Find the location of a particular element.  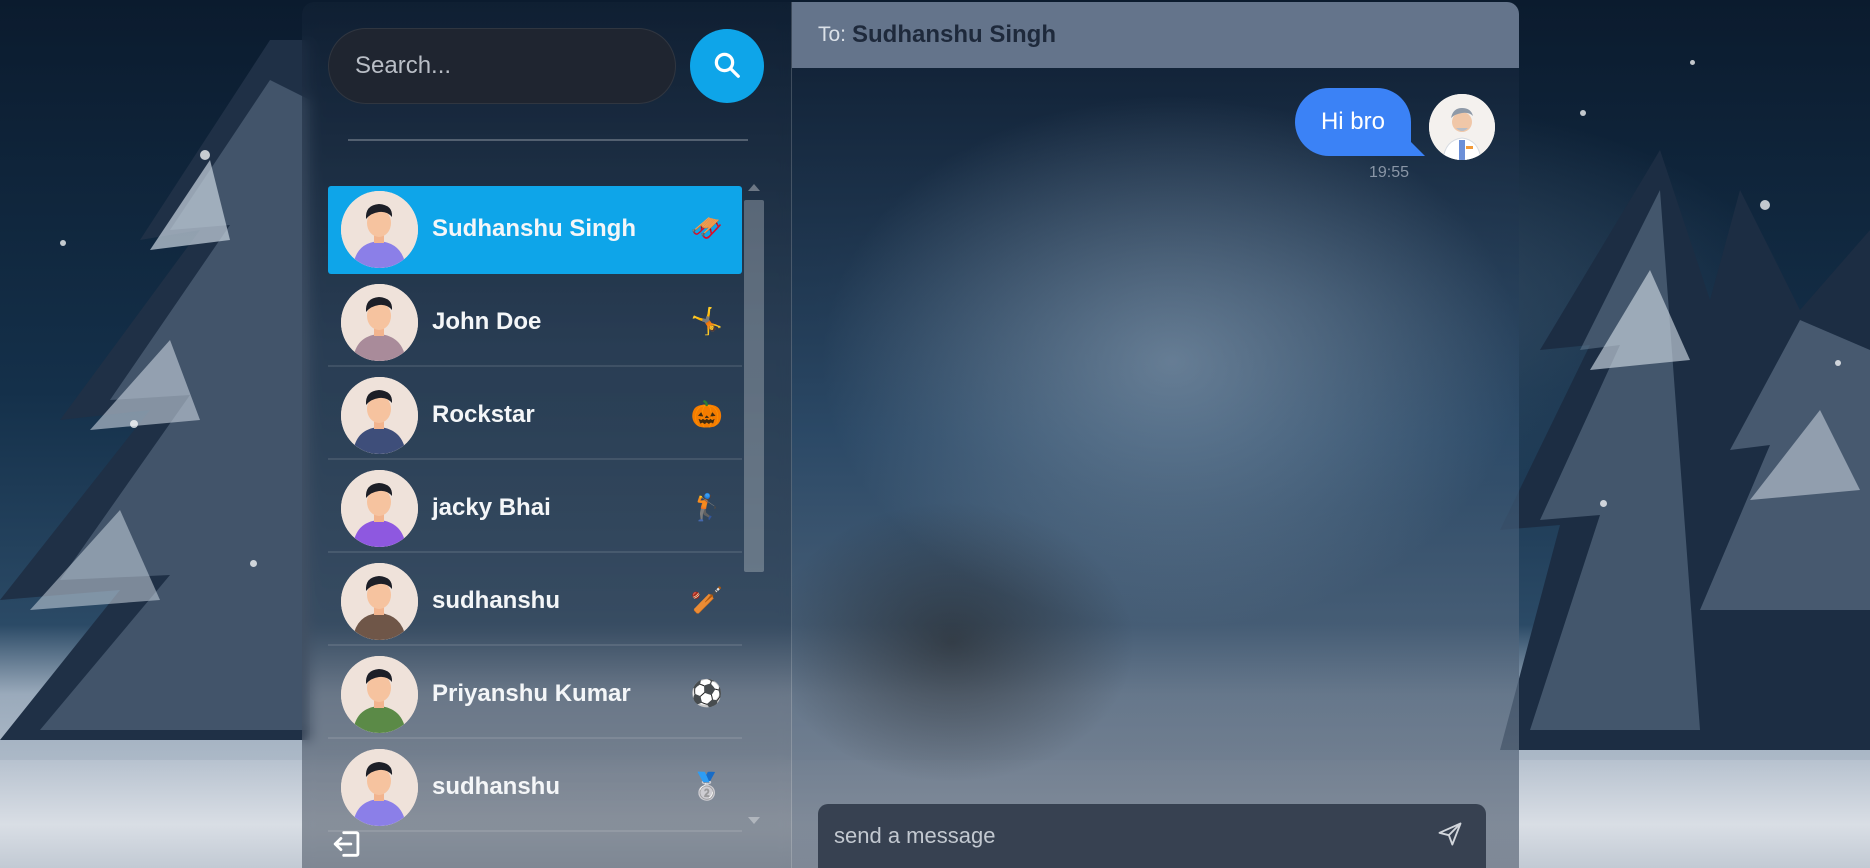

send-icon is located at coordinates (1450, 836).